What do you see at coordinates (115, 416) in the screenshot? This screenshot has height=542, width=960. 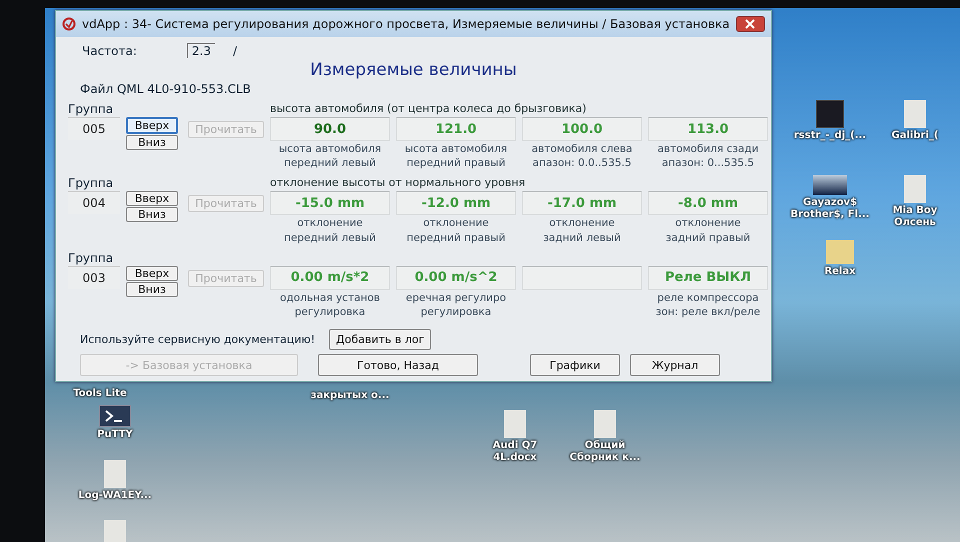 I see `terminal-icon` at bounding box center [115, 416].